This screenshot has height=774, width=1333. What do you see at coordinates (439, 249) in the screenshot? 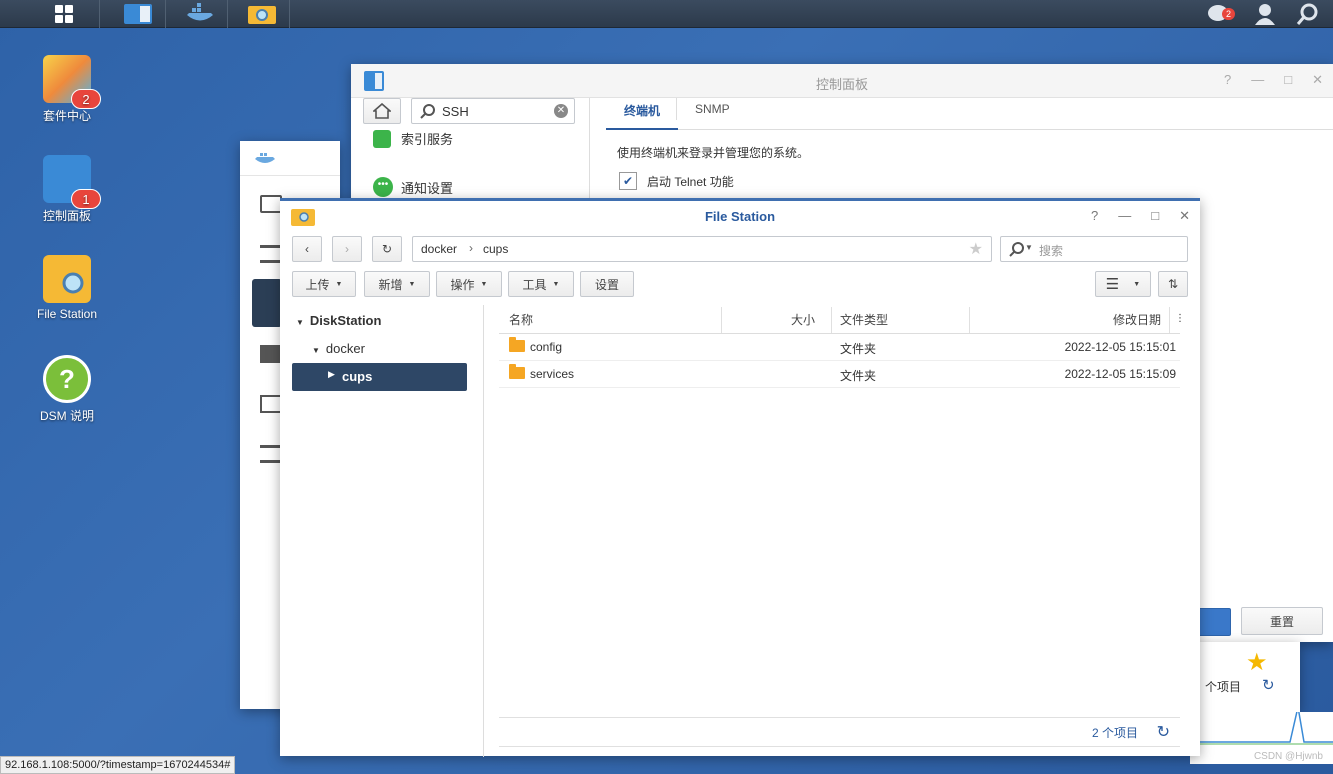
I see `path-segment: docker` at bounding box center [439, 249].